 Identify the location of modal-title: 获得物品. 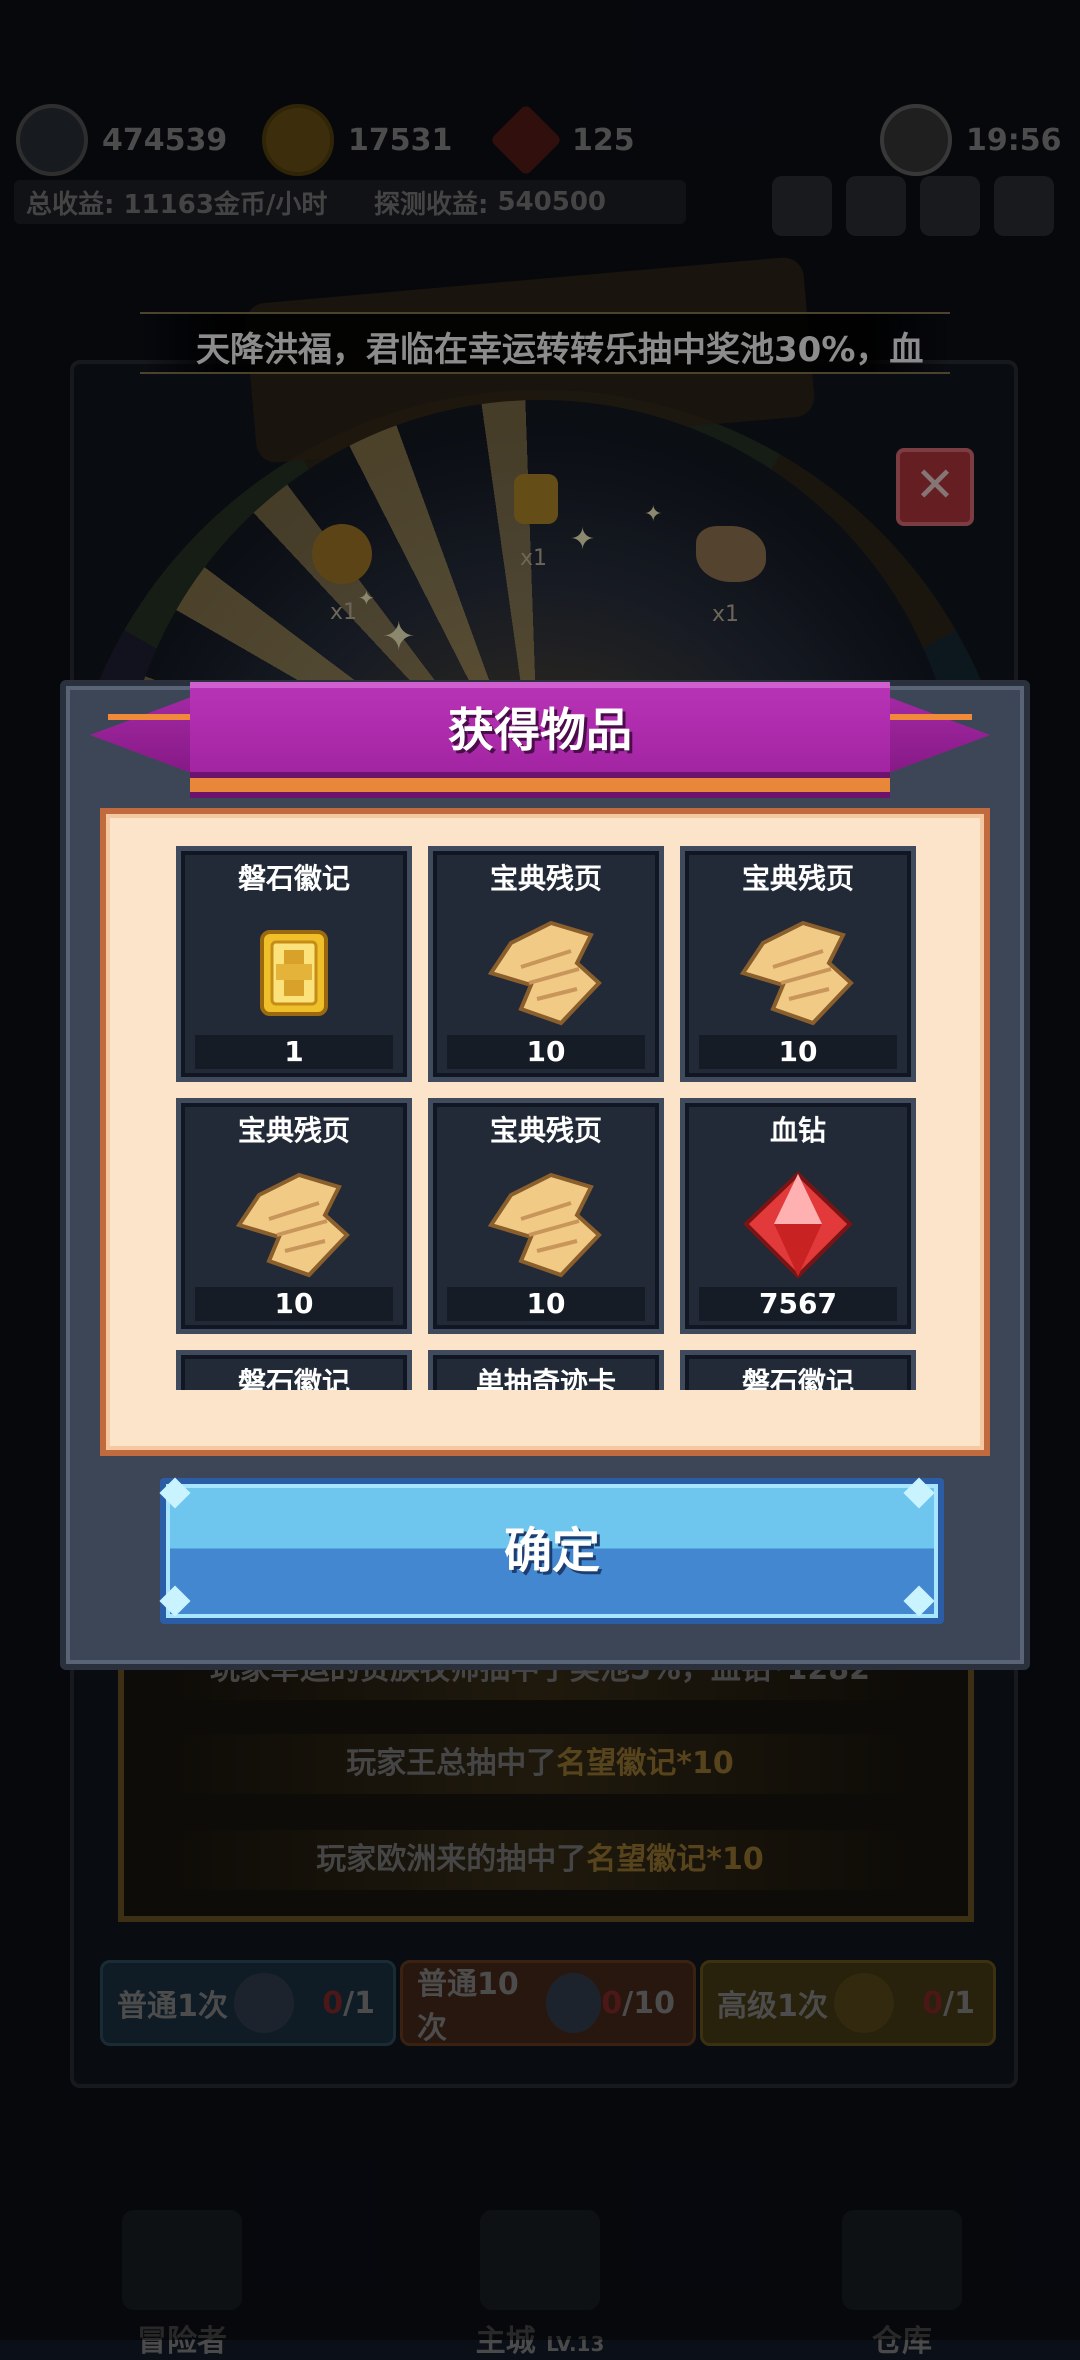
(540, 730).